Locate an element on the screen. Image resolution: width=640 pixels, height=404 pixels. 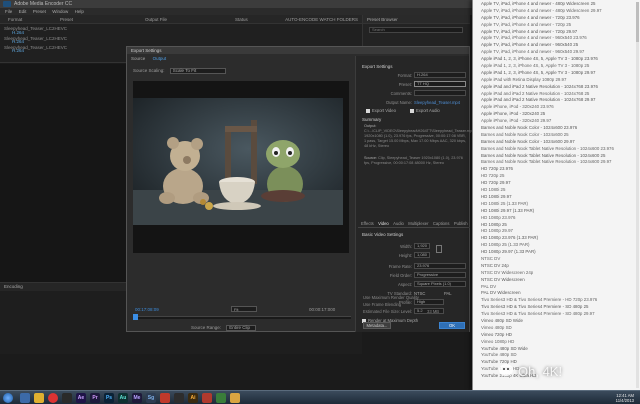
dropdown-item: NTSC DV 24p is located at coordinates (556, 266).